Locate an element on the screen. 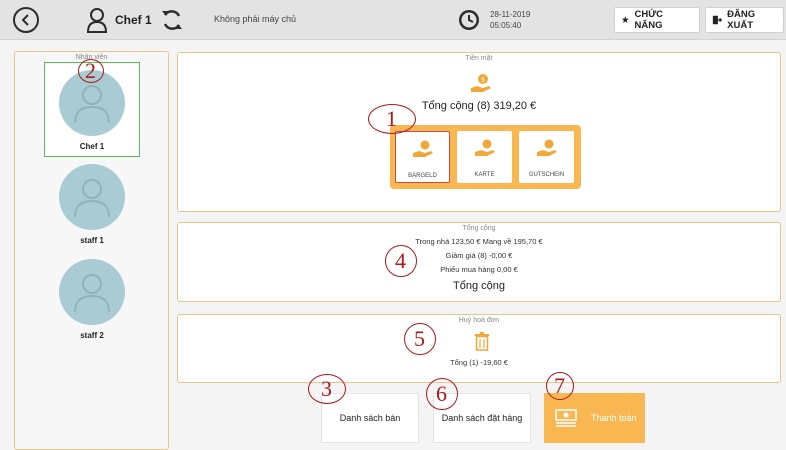 This screenshot has height=450, width=786. staff-name: Chef 1 is located at coordinates (92, 146).